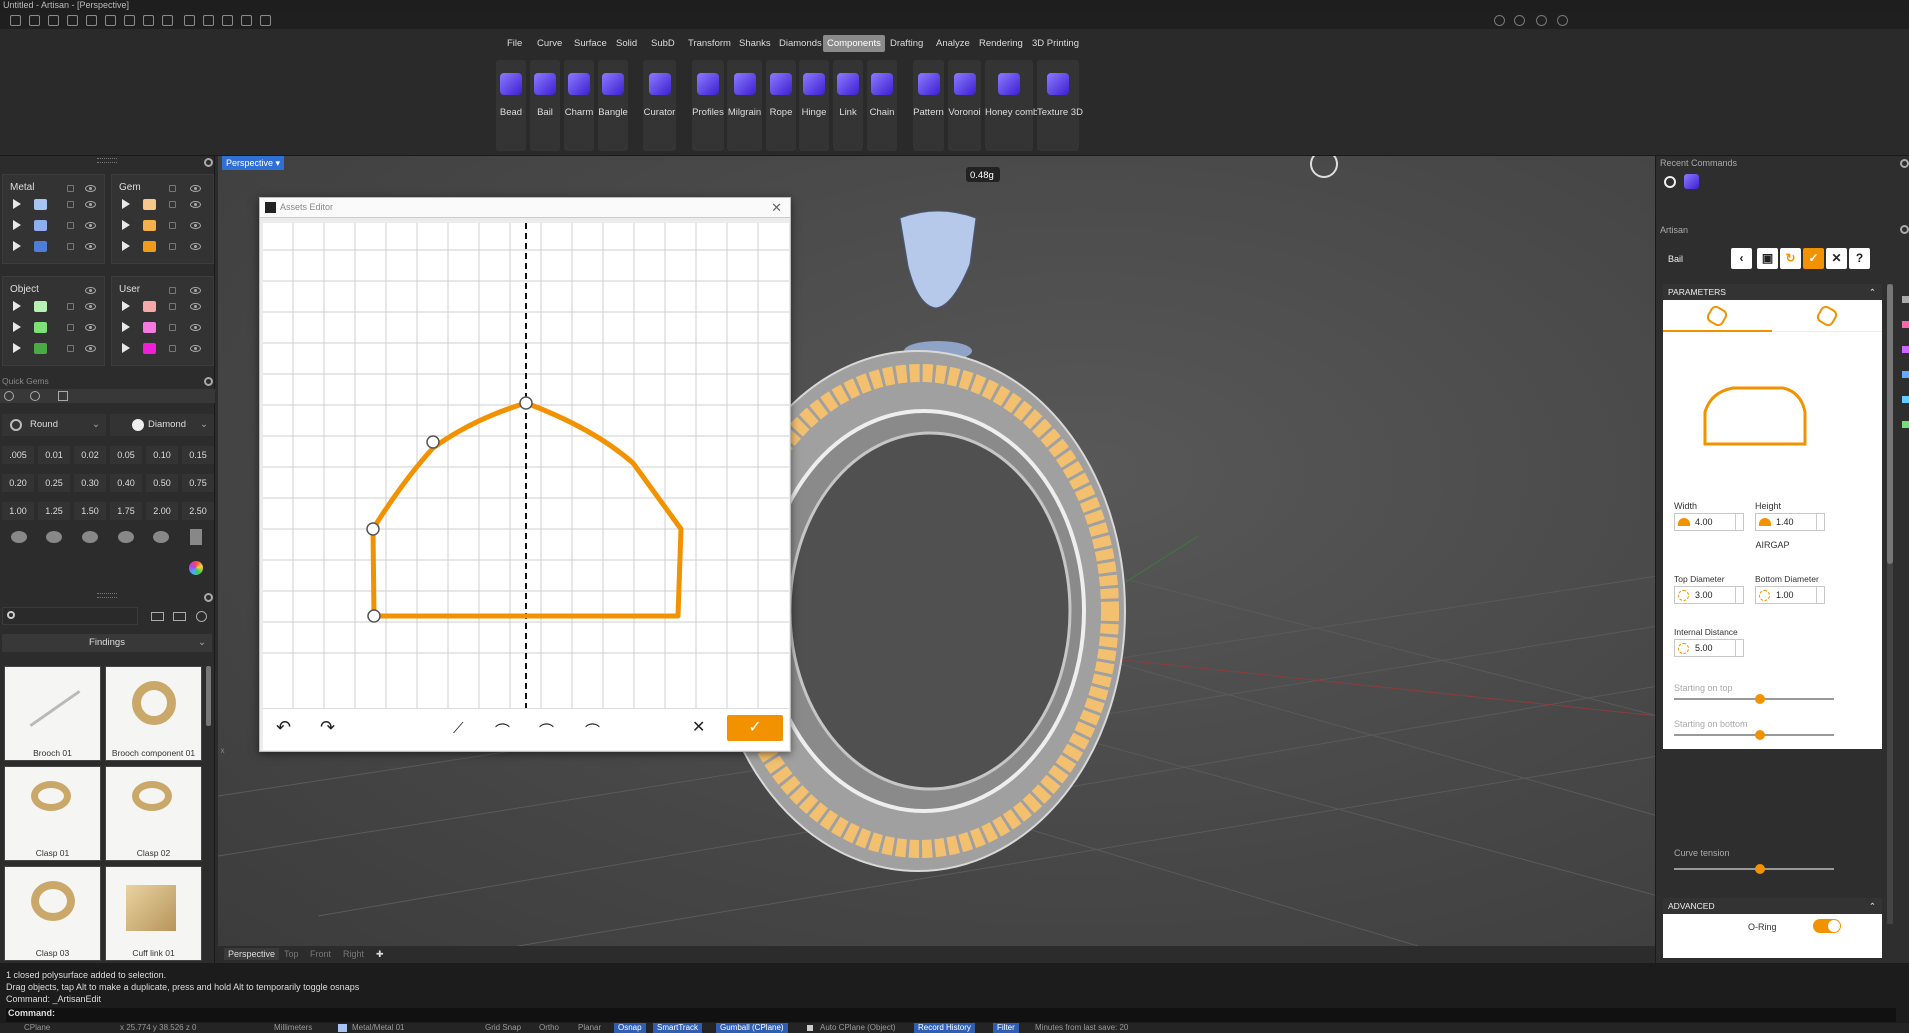  I want to click on menu-solid: Solid, so click(626, 43).